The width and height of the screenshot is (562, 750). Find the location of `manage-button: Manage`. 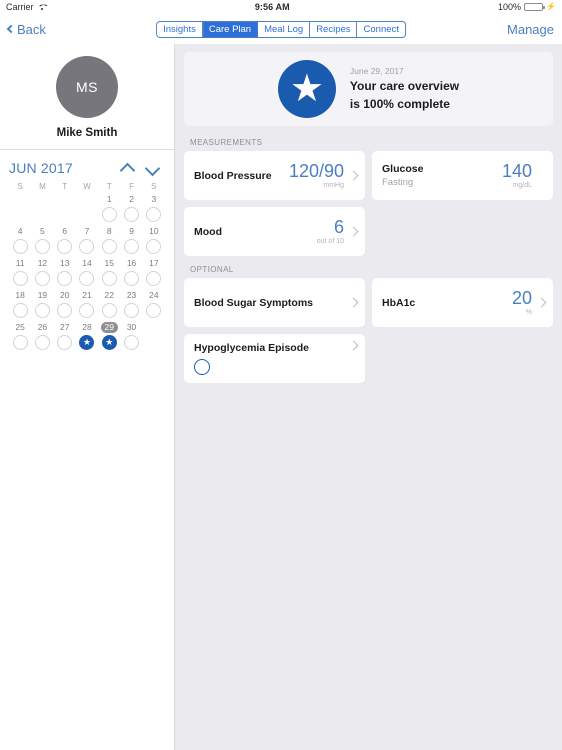

manage-button: Manage is located at coordinates (530, 29).